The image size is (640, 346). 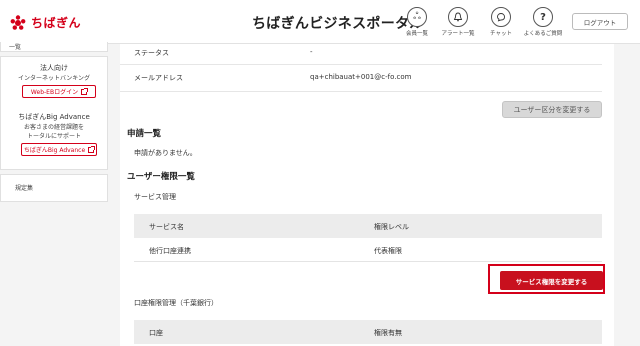 I want to click on sidebar-regulations-card: 規定集, so click(x=54, y=188).